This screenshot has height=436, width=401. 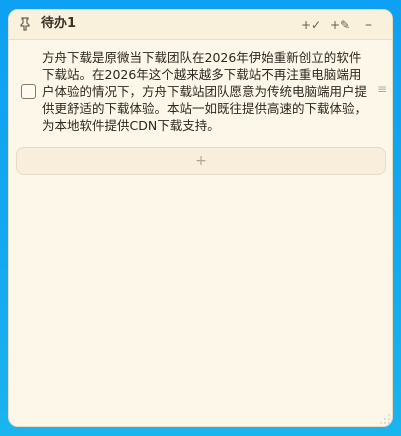 What do you see at coordinates (385, 419) in the screenshot?
I see `resize-grip-icon` at bounding box center [385, 419].